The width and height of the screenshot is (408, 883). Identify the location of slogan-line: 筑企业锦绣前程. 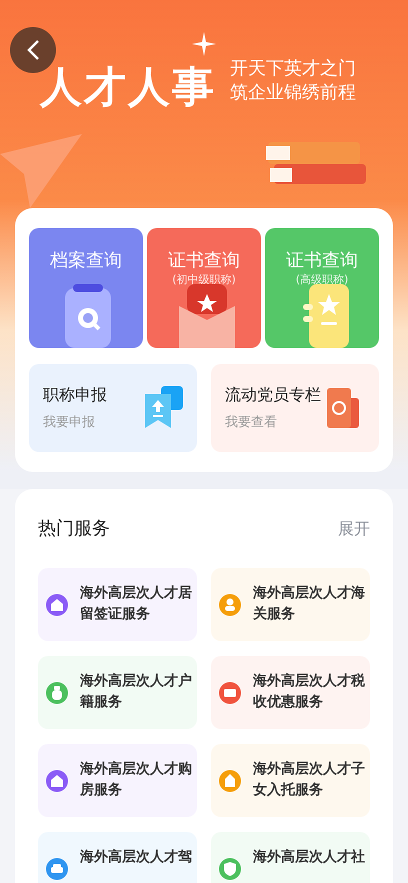
(293, 93).